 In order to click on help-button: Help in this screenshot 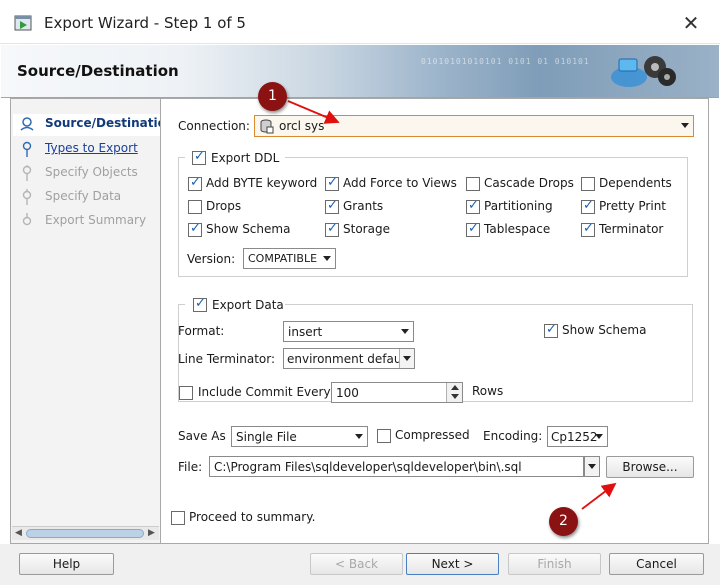, I will do `click(66, 564)`.